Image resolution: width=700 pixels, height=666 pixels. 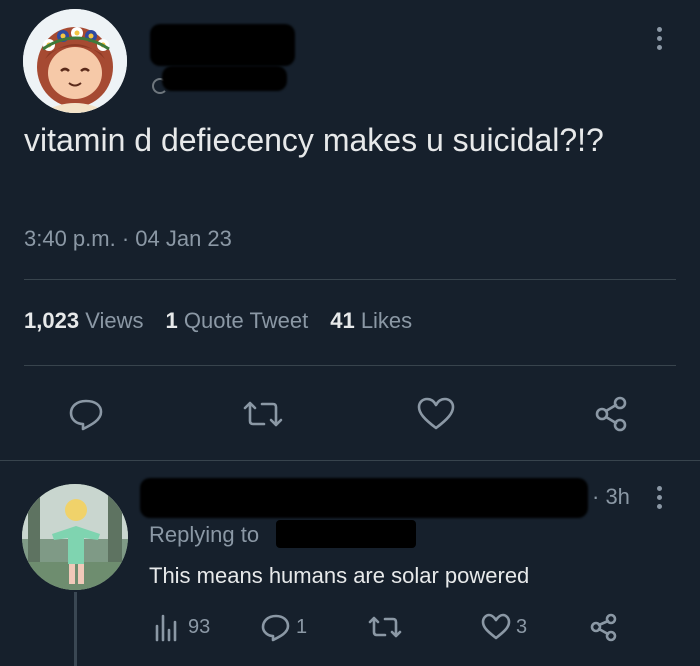 I want to click on like-button, so click(x=436, y=414).